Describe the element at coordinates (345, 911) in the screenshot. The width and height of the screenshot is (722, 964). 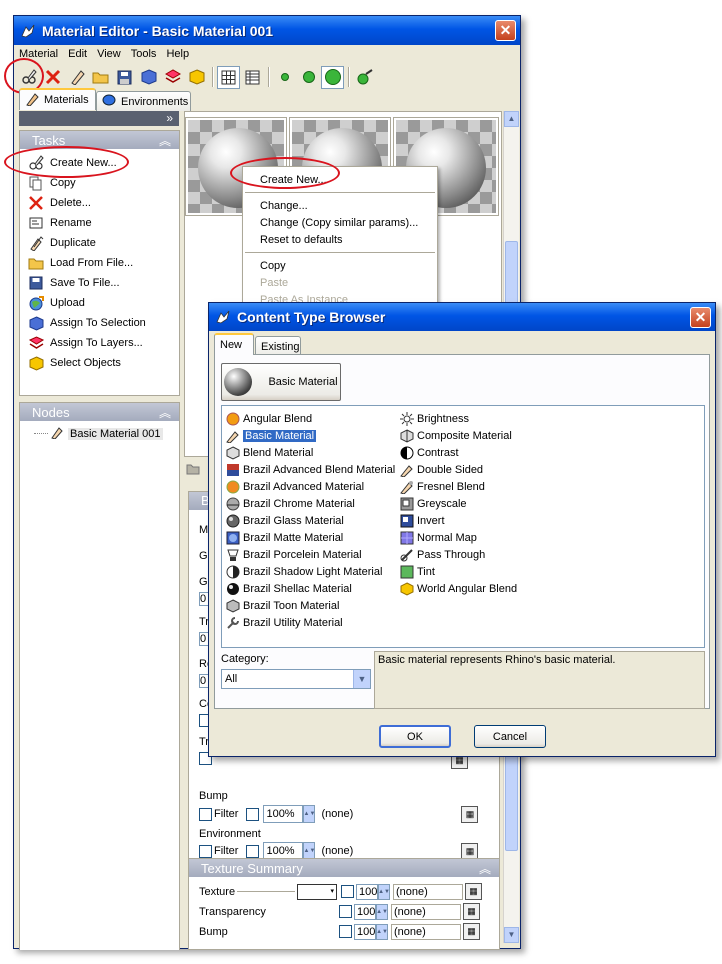
I see `transparency-enable-checkbox` at that location.